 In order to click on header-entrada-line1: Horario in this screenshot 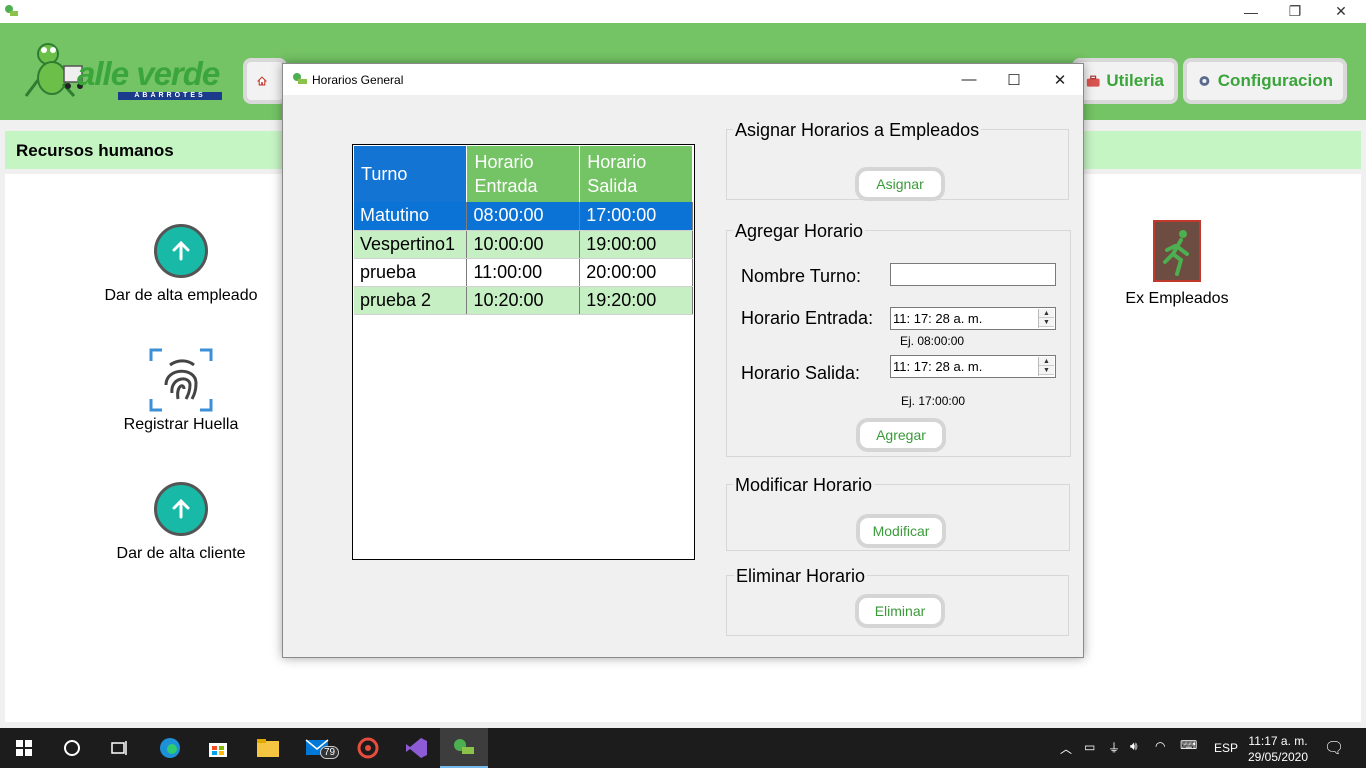, I will do `click(504, 162)`.